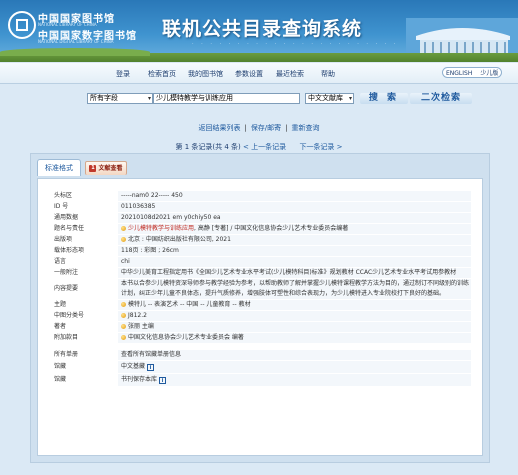 The width and height of the screenshot is (518, 475). I want to click on field-value: 北京 : 中国纺织出版社有限公司, 2021, so click(294, 240).